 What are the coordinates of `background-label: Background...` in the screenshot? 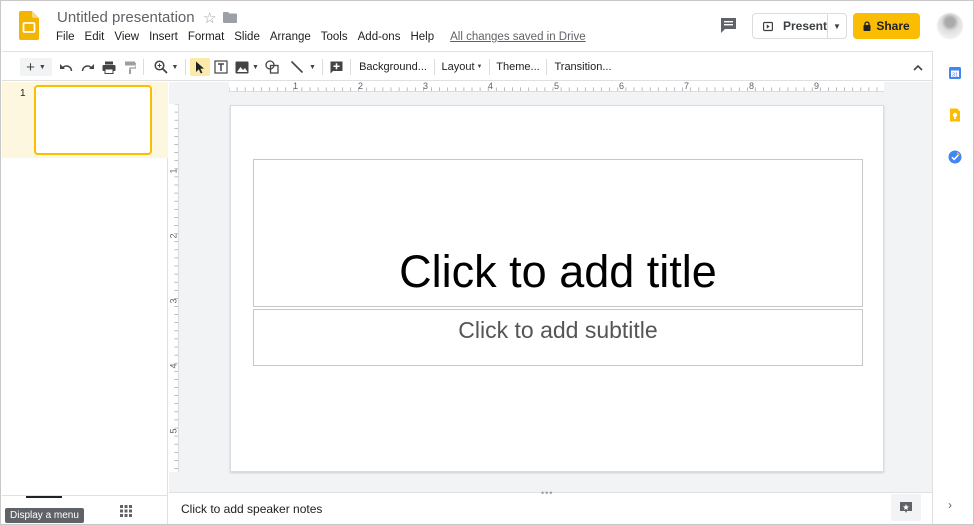 It's located at (393, 67).